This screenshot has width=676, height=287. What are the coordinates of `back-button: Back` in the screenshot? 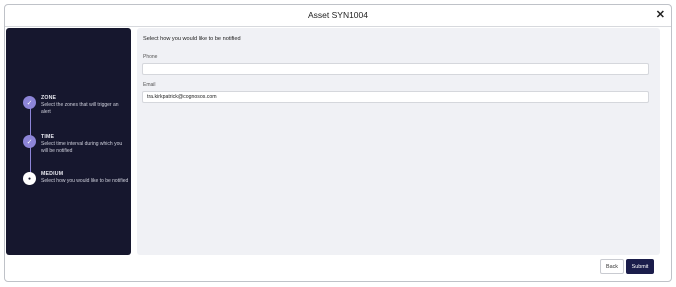 It's located at (612, 266).